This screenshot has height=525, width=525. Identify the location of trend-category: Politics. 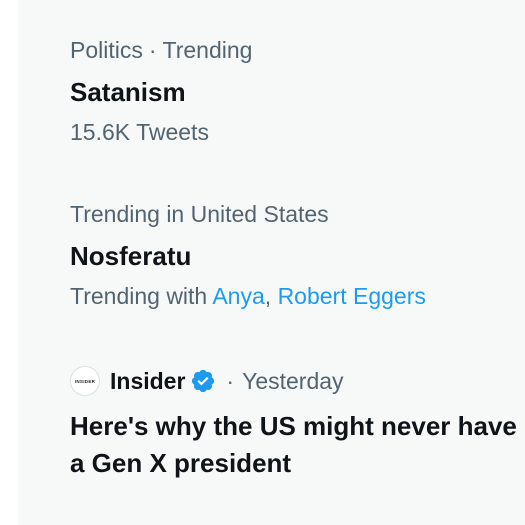
(106, 50).